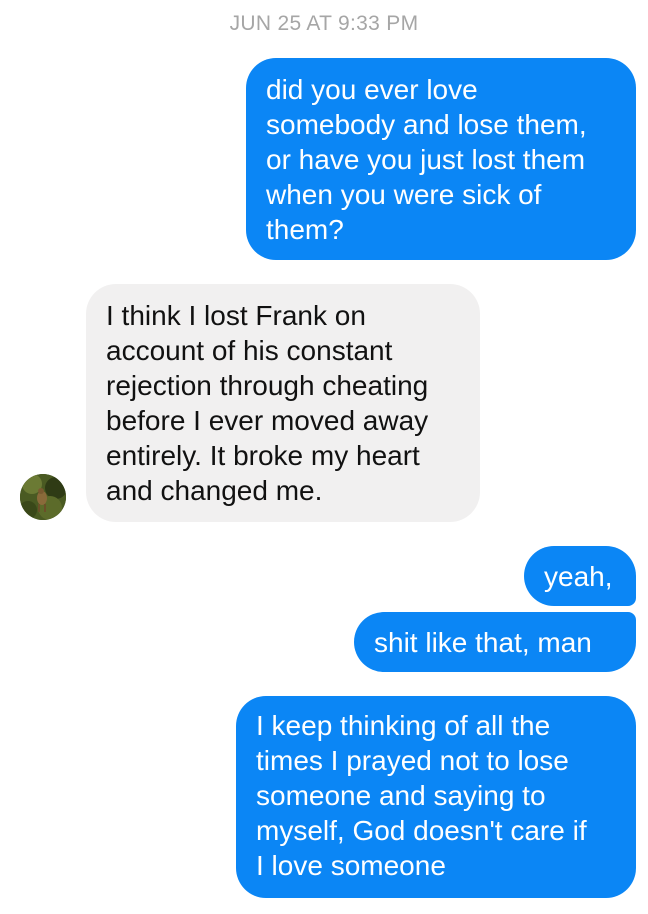  I want to click on message-line: when you were sick of, so click(404, 194).